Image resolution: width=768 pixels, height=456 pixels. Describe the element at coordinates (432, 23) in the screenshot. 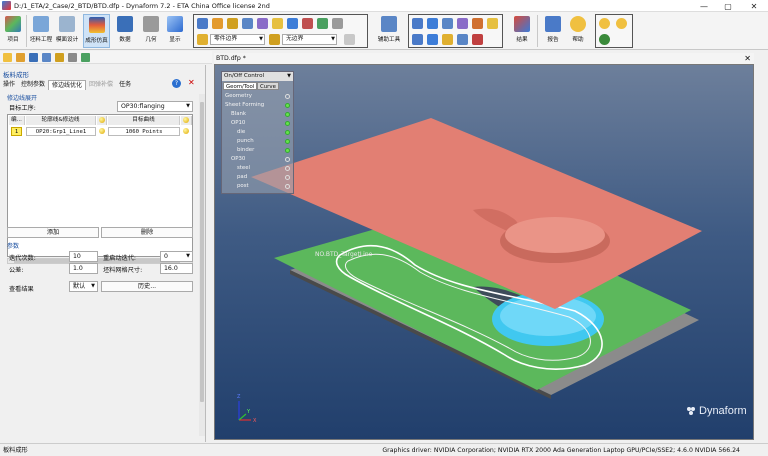

I see `angle-icon` at that location.